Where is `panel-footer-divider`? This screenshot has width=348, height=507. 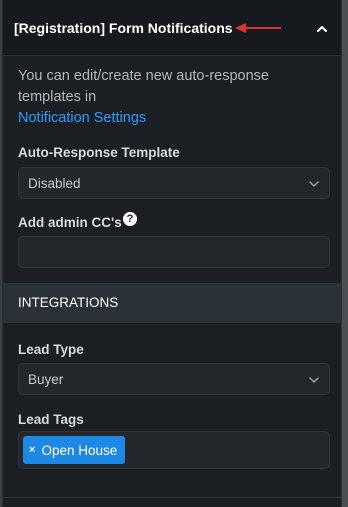
panel-footer-divider is located at coordinates (172, 502).